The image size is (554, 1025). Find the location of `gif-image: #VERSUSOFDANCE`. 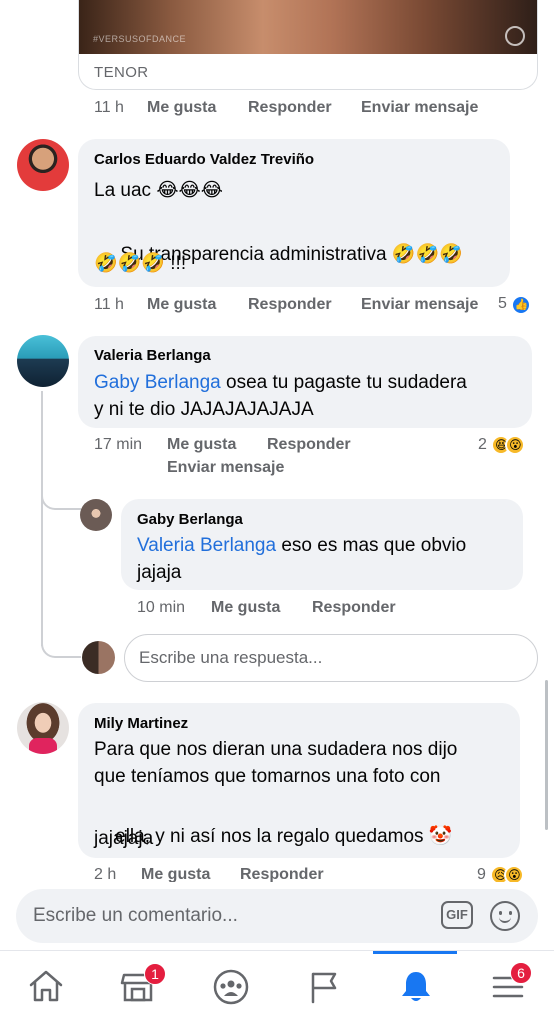

gif-image: #VERSUSOFDANCE is located at coordinates (308, 27).